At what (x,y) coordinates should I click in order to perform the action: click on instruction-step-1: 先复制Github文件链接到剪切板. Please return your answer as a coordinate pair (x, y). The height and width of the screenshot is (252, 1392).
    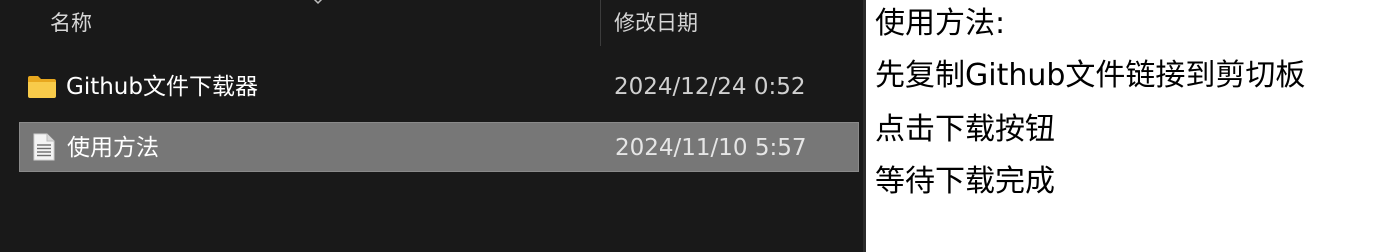
    Looking at the image, I should click on (1090, 75).